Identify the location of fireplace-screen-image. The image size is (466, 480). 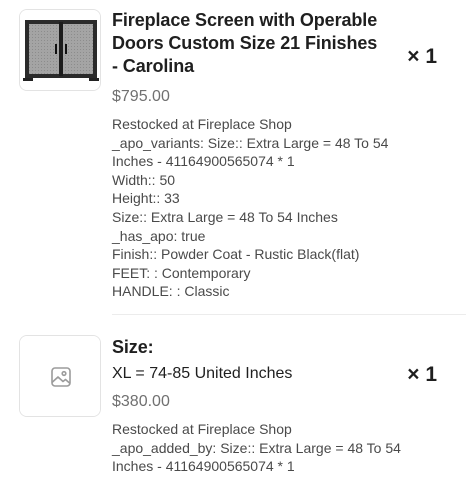
(60, 50).